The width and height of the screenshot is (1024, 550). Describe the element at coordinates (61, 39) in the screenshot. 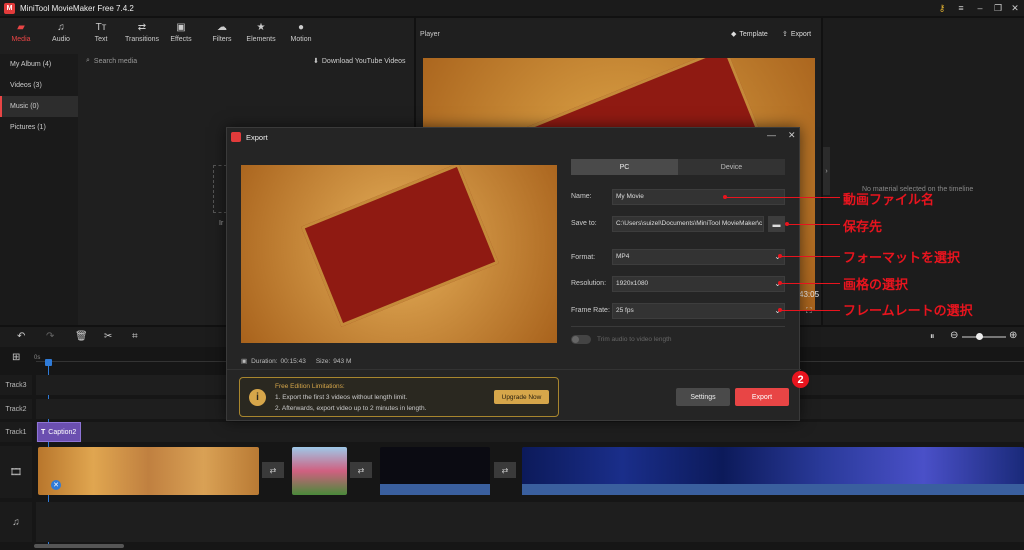

I see `toolbar-audio-label: Audio` at that location.